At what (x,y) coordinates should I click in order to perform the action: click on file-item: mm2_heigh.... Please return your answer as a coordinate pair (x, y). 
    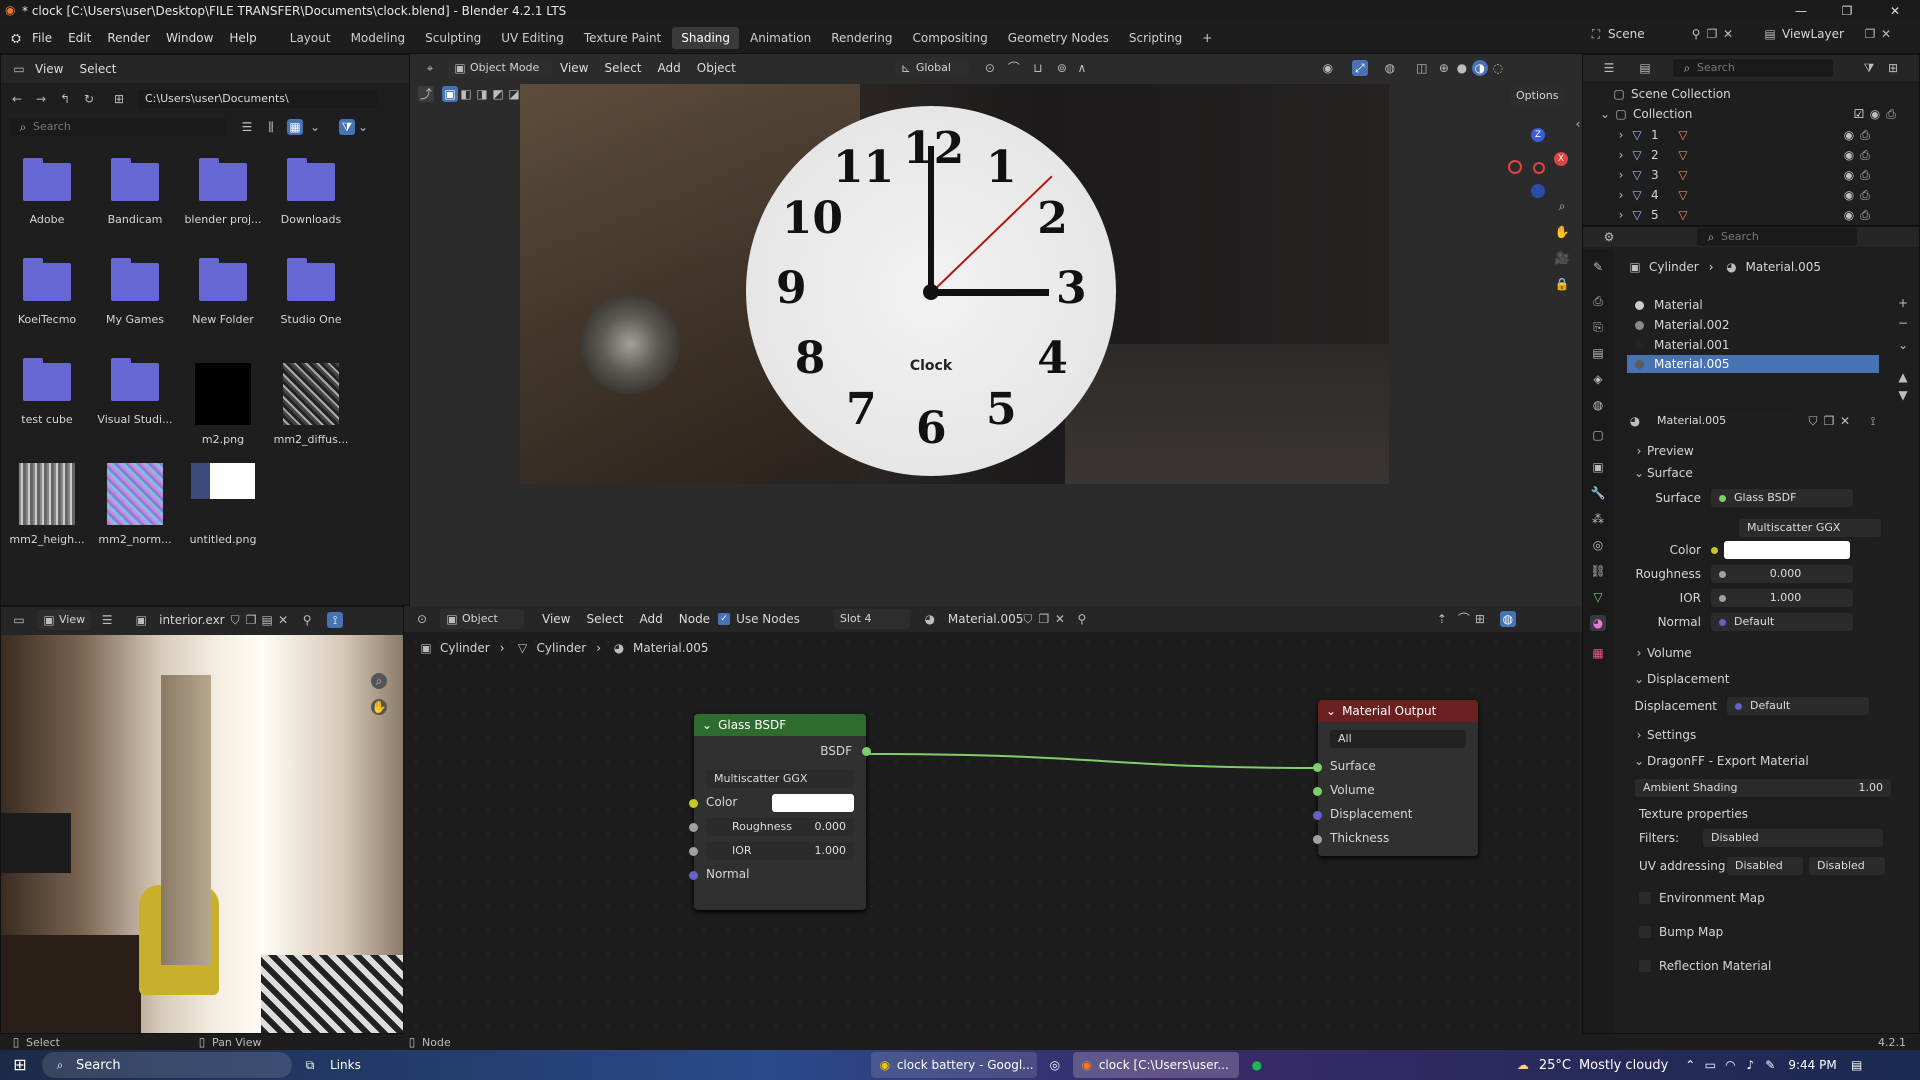
    Looking at the image, I should click on (47, 504).